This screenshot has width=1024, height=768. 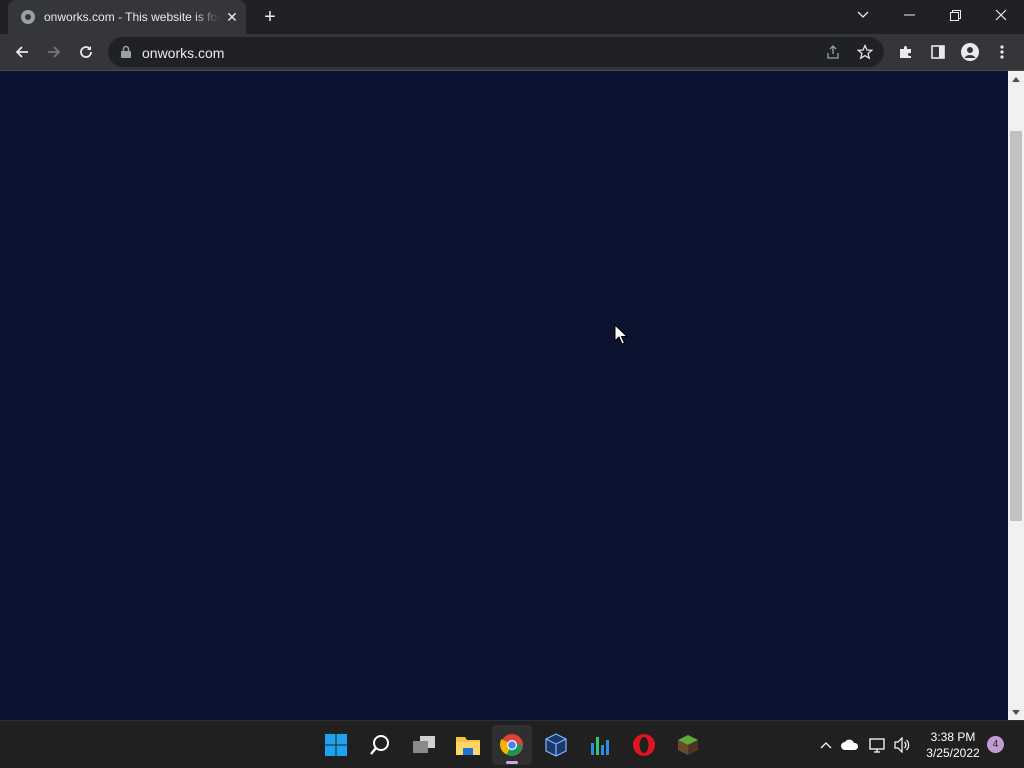 What do you see at coordinates (232, 17) in the screenshot?
I see `close-tab-icon: ✕` at bounding box center [232, 17].